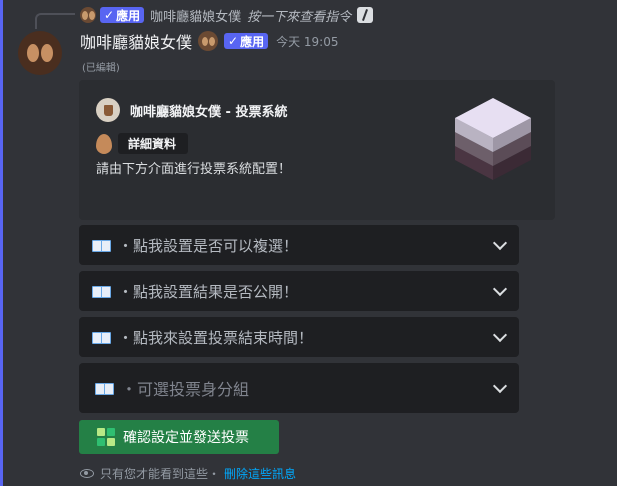 The image size is (617, 486). Describe the element at coordinates (209, 112) in the screenshot. I see `embed-author-name: 咖啡廳貓娘女僕 - 投票系統` at that location.